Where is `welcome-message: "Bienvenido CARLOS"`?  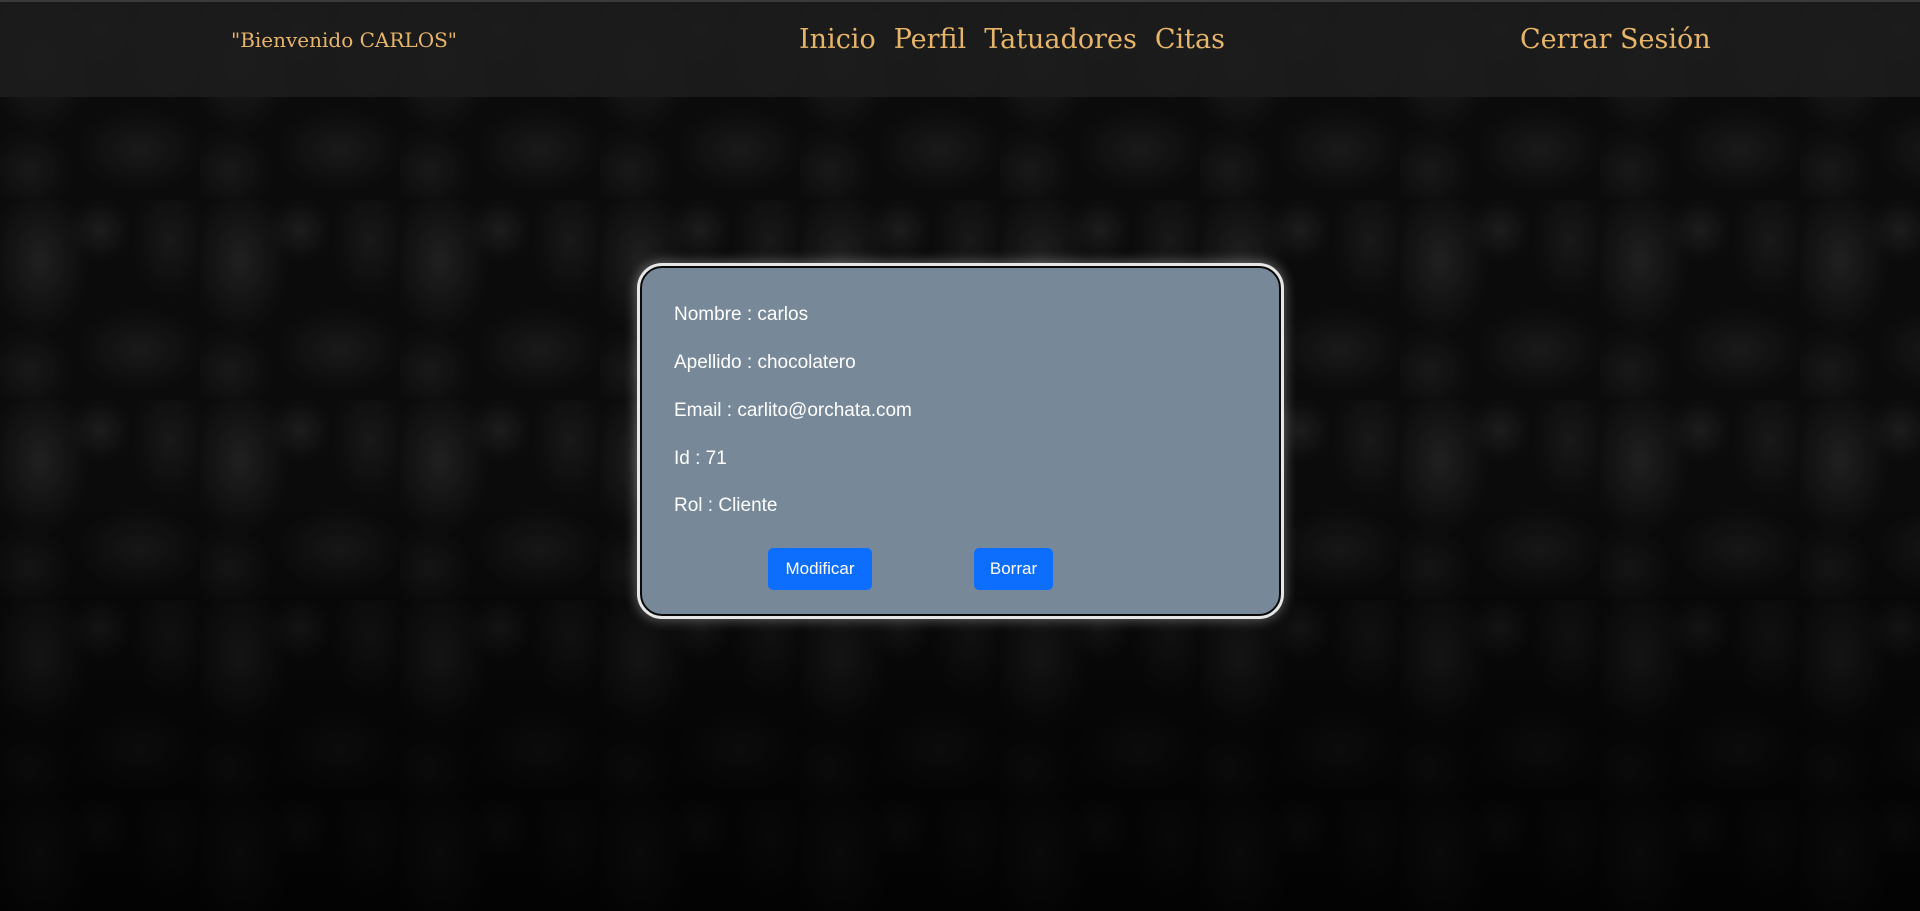 welcome-message: "Bienvenido CARLOS" is located at coordinates (344, 40).